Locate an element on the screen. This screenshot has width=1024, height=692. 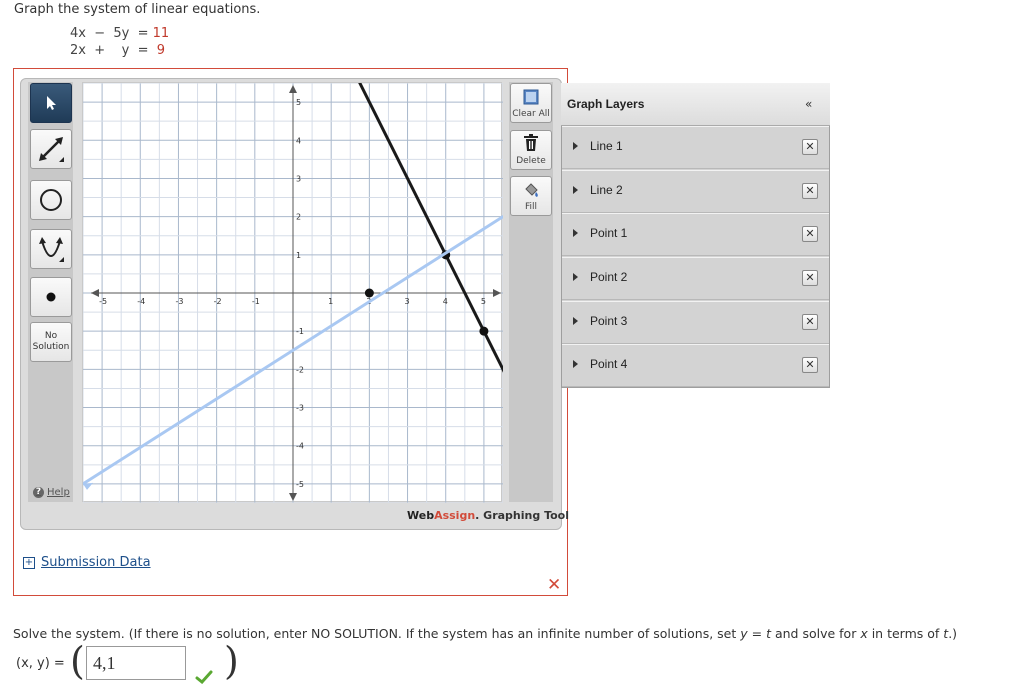
x-tick-label: -2 is located at coordinates (218, 301).